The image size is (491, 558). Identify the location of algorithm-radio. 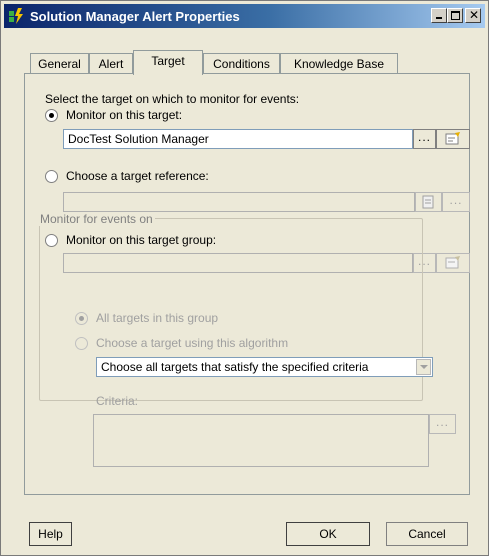
(81, 343).